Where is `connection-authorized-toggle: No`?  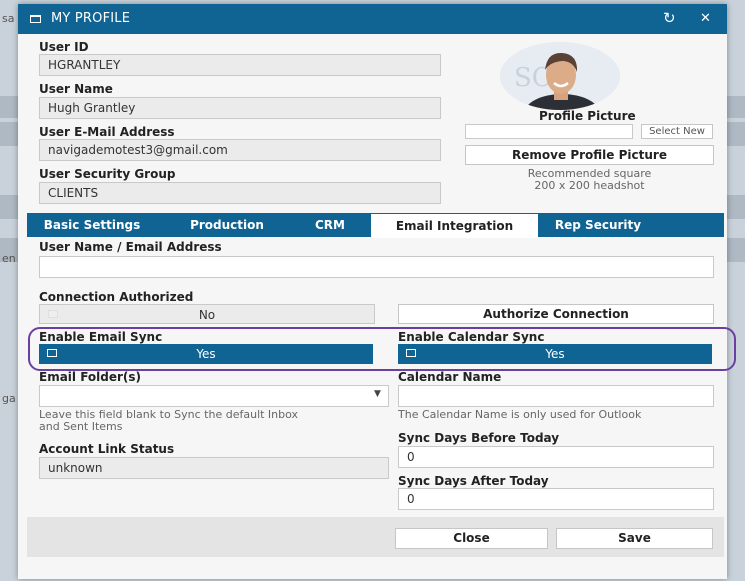 connection-authorized-toggle: No is located at coordinates (207, 314).